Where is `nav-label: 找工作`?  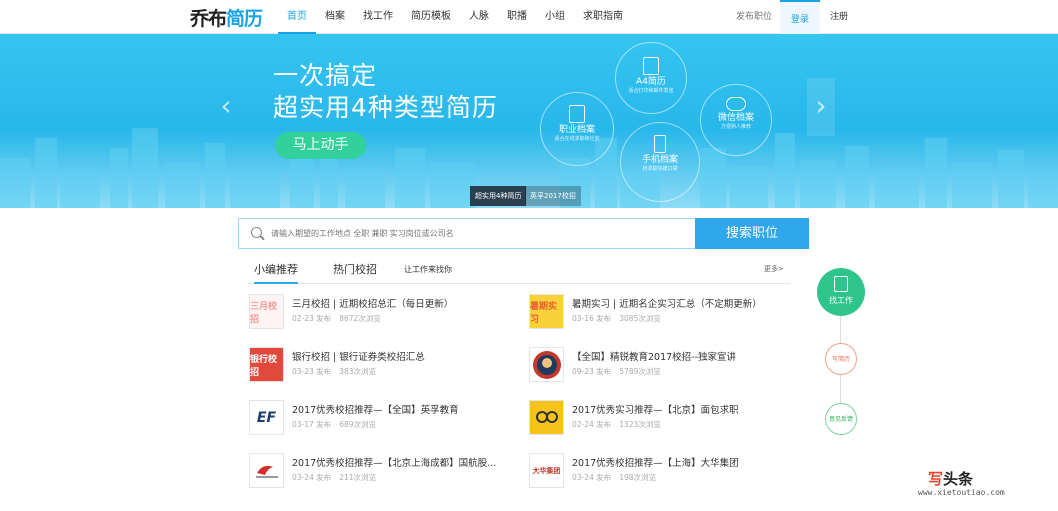 nav-label: 找工作 is located at coordinates (378, 16).